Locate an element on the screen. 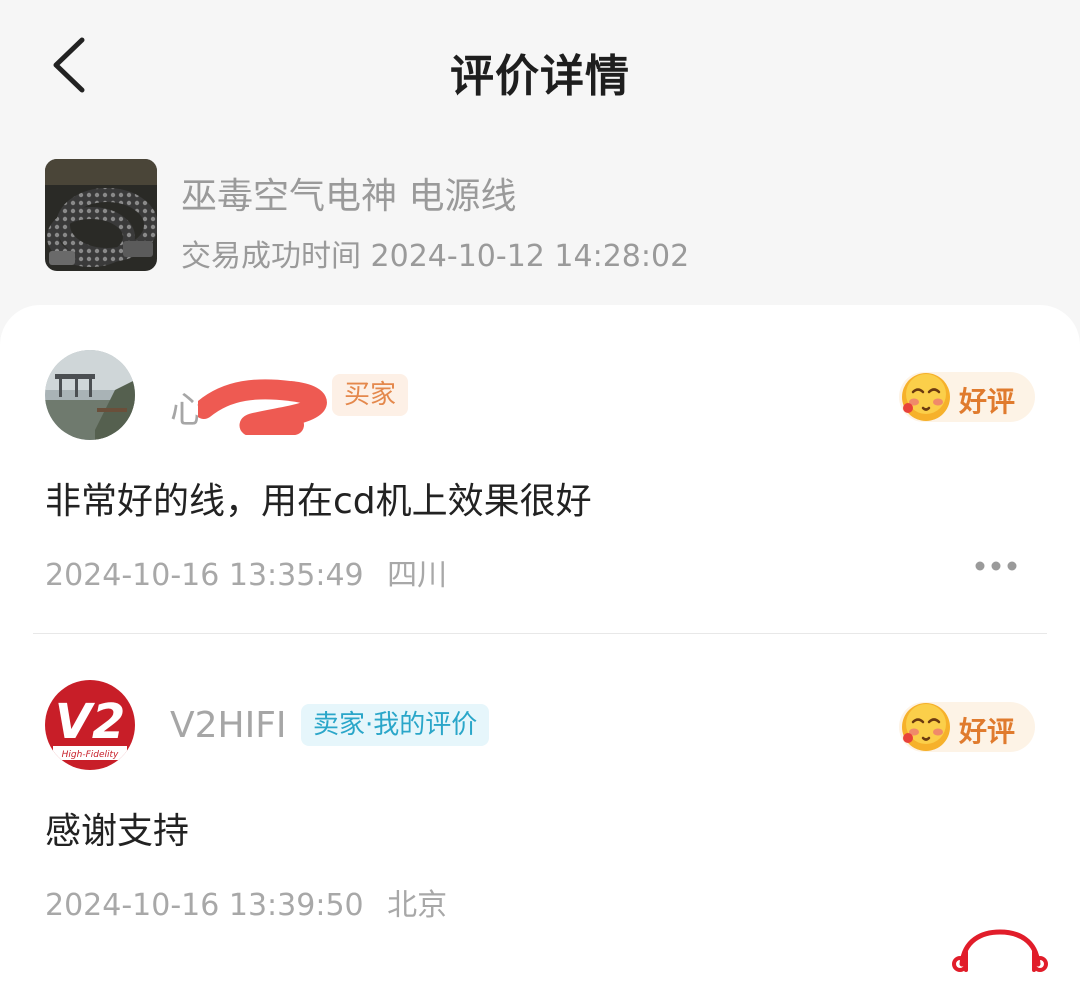 This screenshot has width=1080, height=995. product-name: 巫毒空气电神 电源线 is located at coordinates (349, 196).